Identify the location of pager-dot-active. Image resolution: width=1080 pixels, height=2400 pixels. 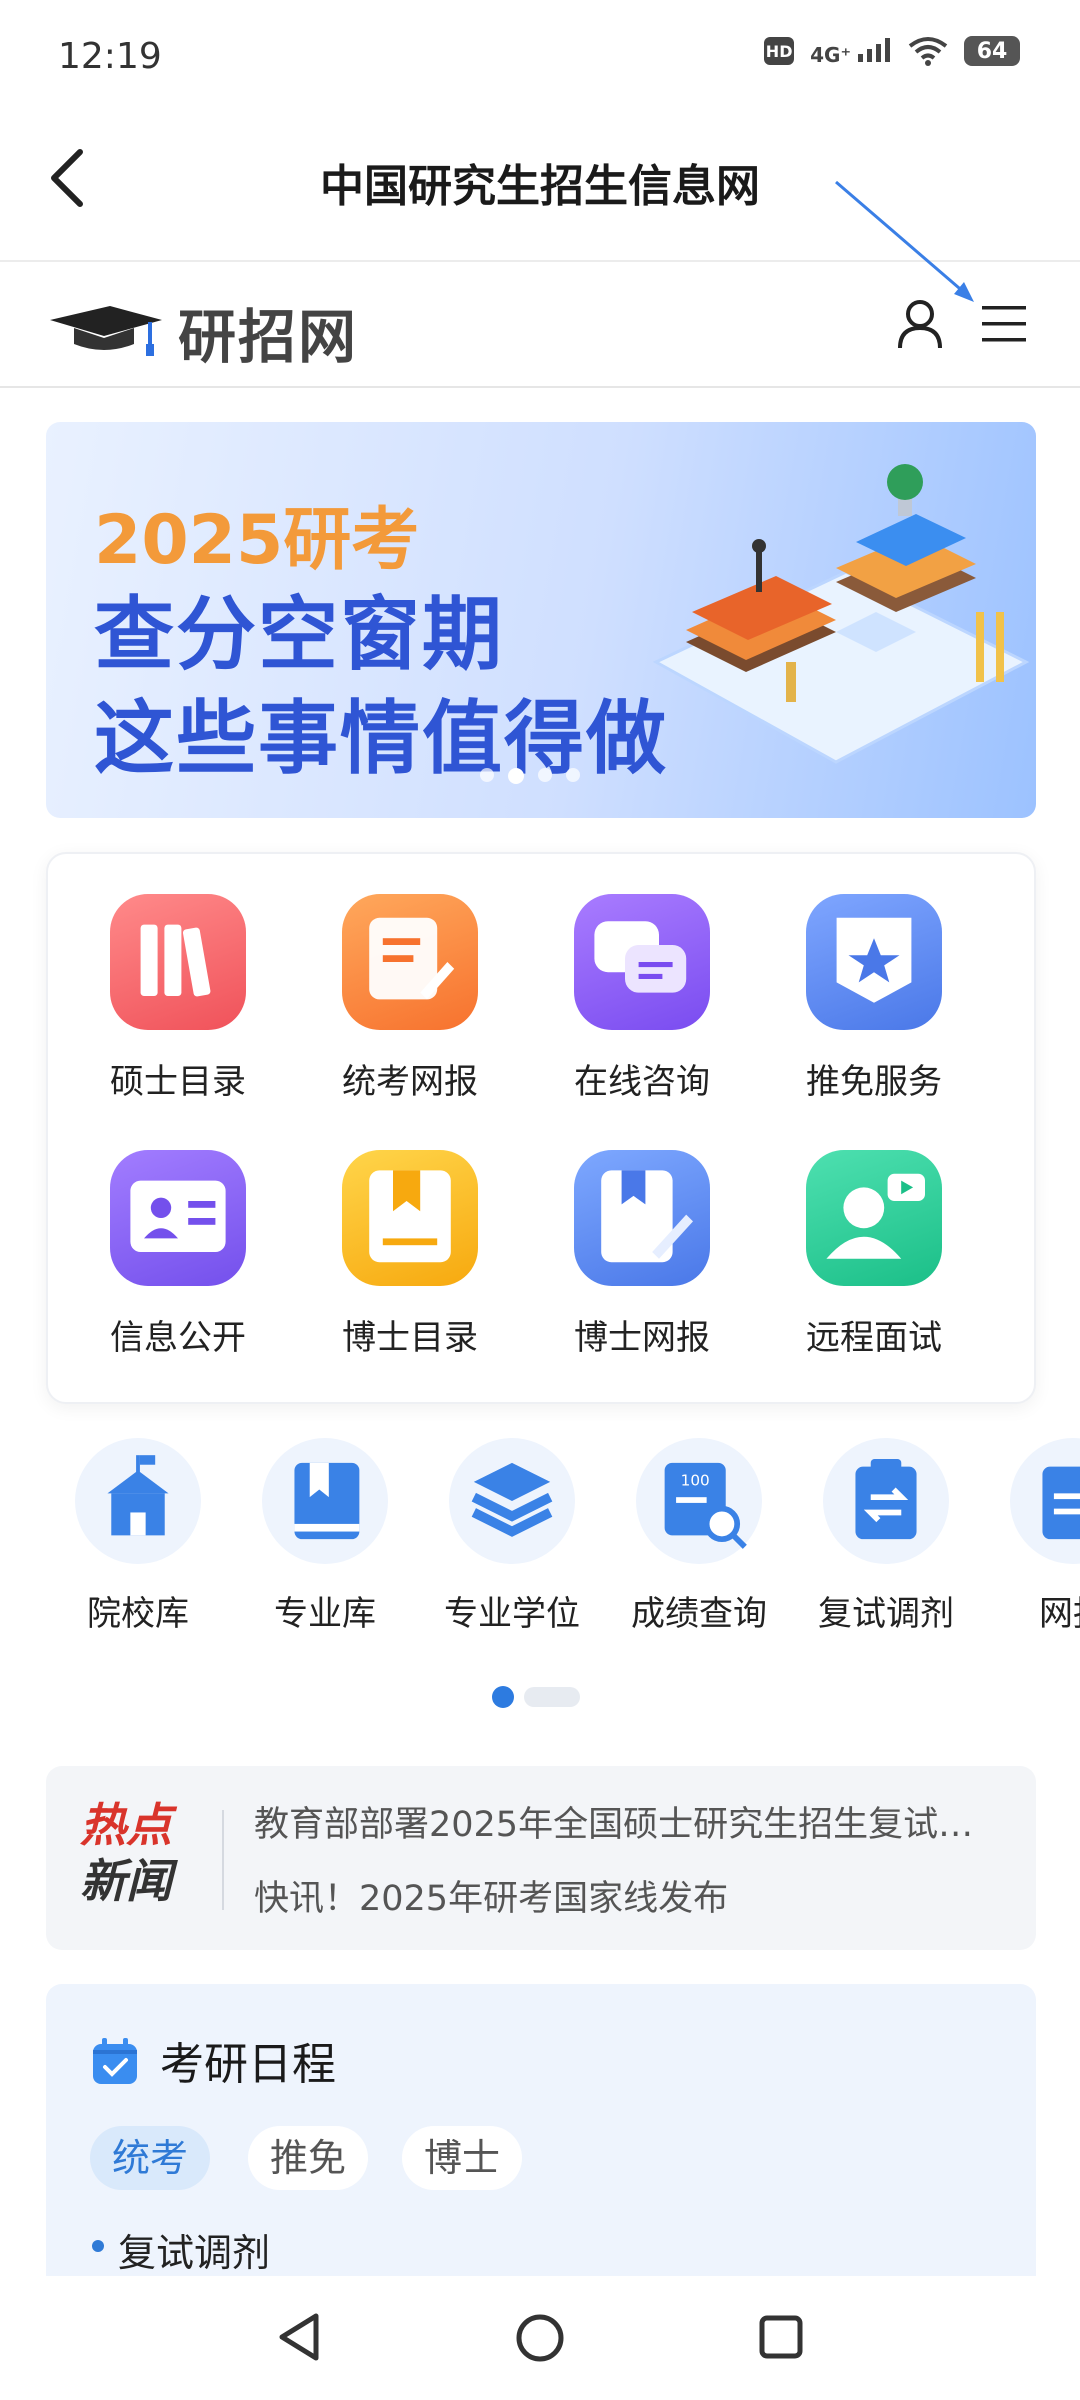
(503, 1697).